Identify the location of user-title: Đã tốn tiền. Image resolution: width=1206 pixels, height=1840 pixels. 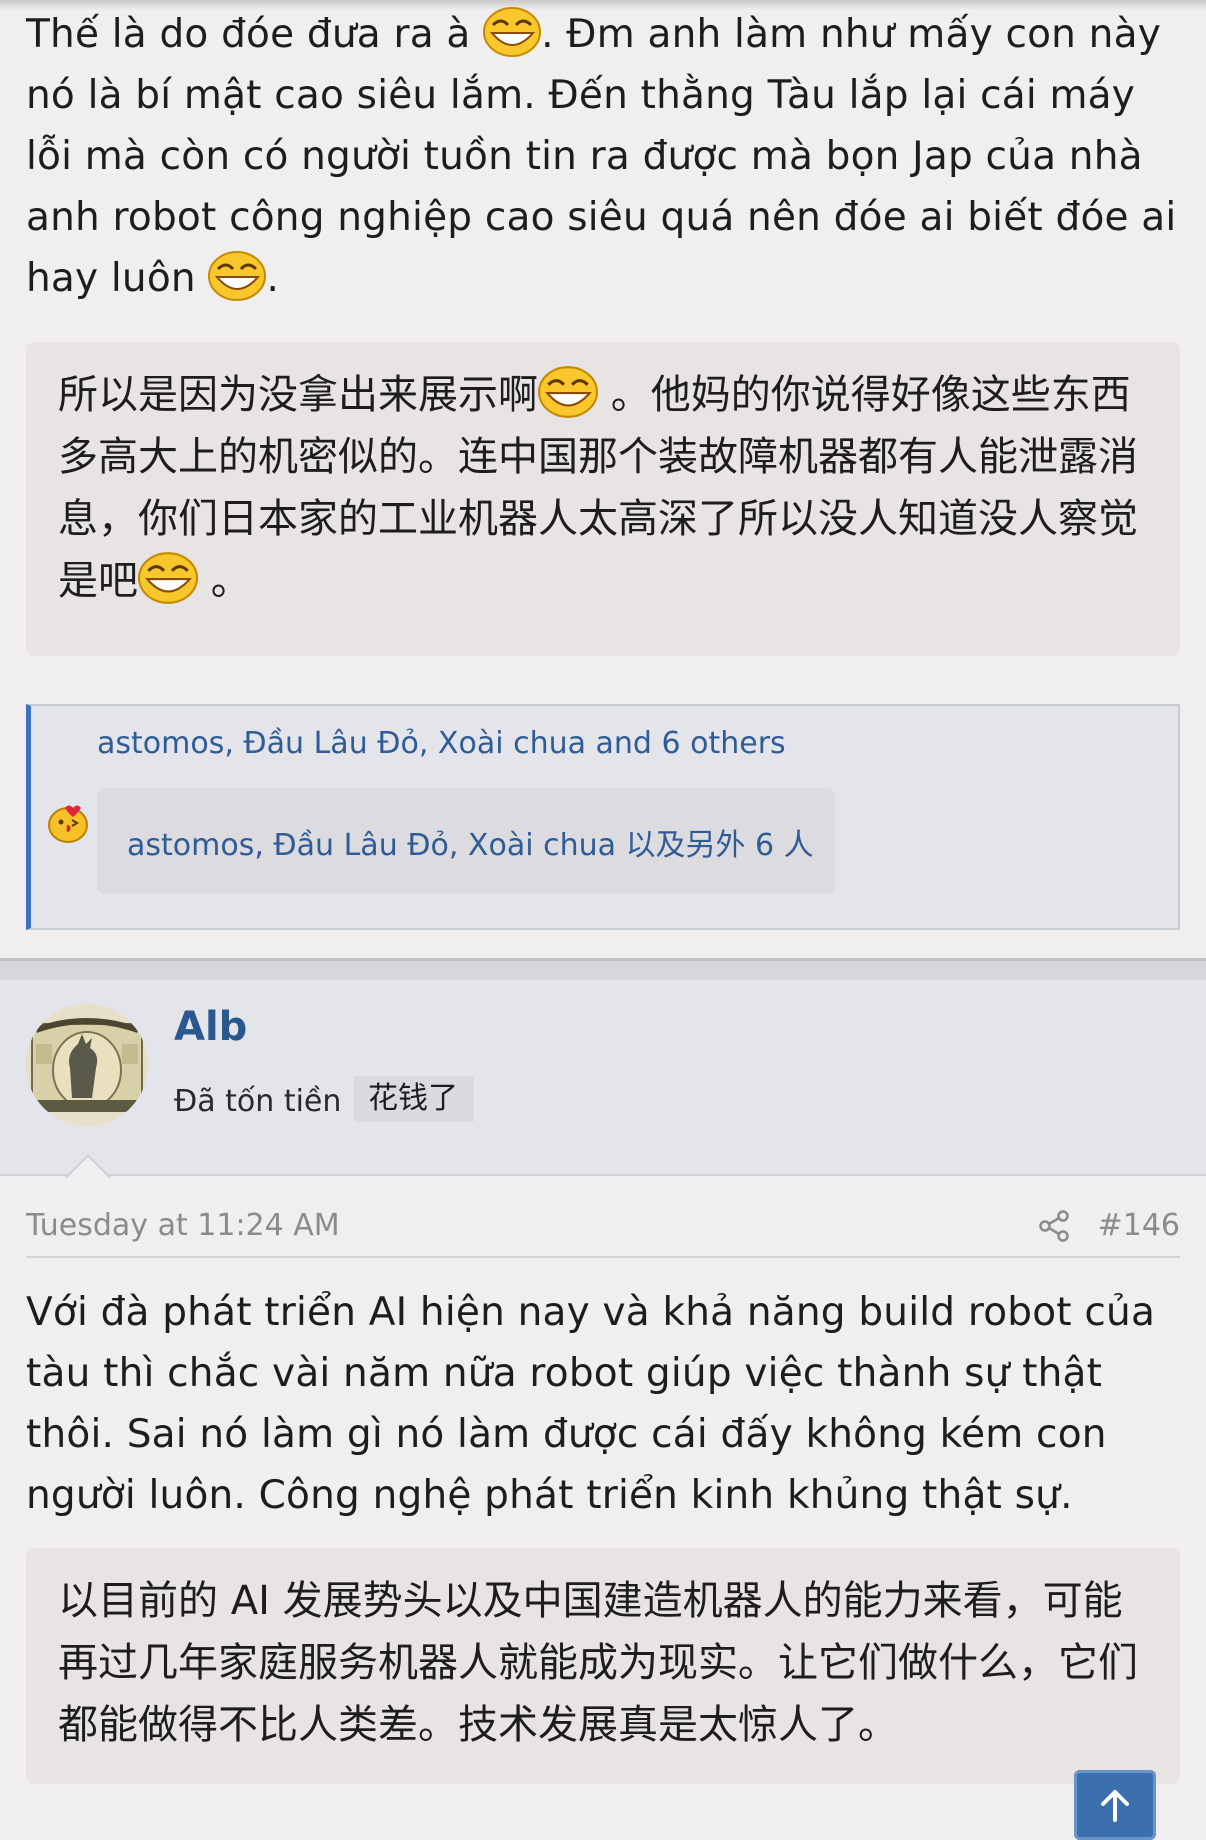
(258, 1101).